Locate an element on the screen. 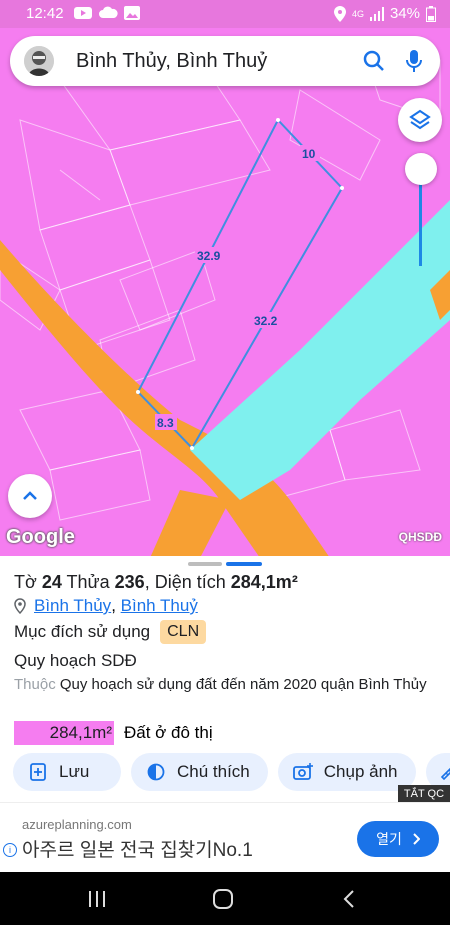 The width and height of the screenshot is (450, 925). signal-icon is located at coordinates (376, 13).